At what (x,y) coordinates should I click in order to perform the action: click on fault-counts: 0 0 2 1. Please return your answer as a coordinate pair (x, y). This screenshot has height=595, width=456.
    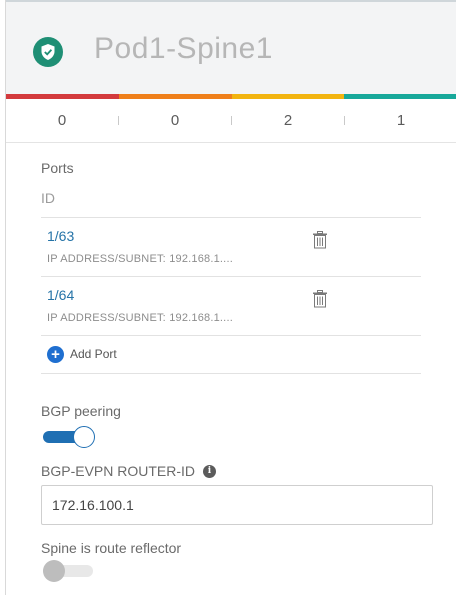
    Looking at the image, I should click on (231, 121).